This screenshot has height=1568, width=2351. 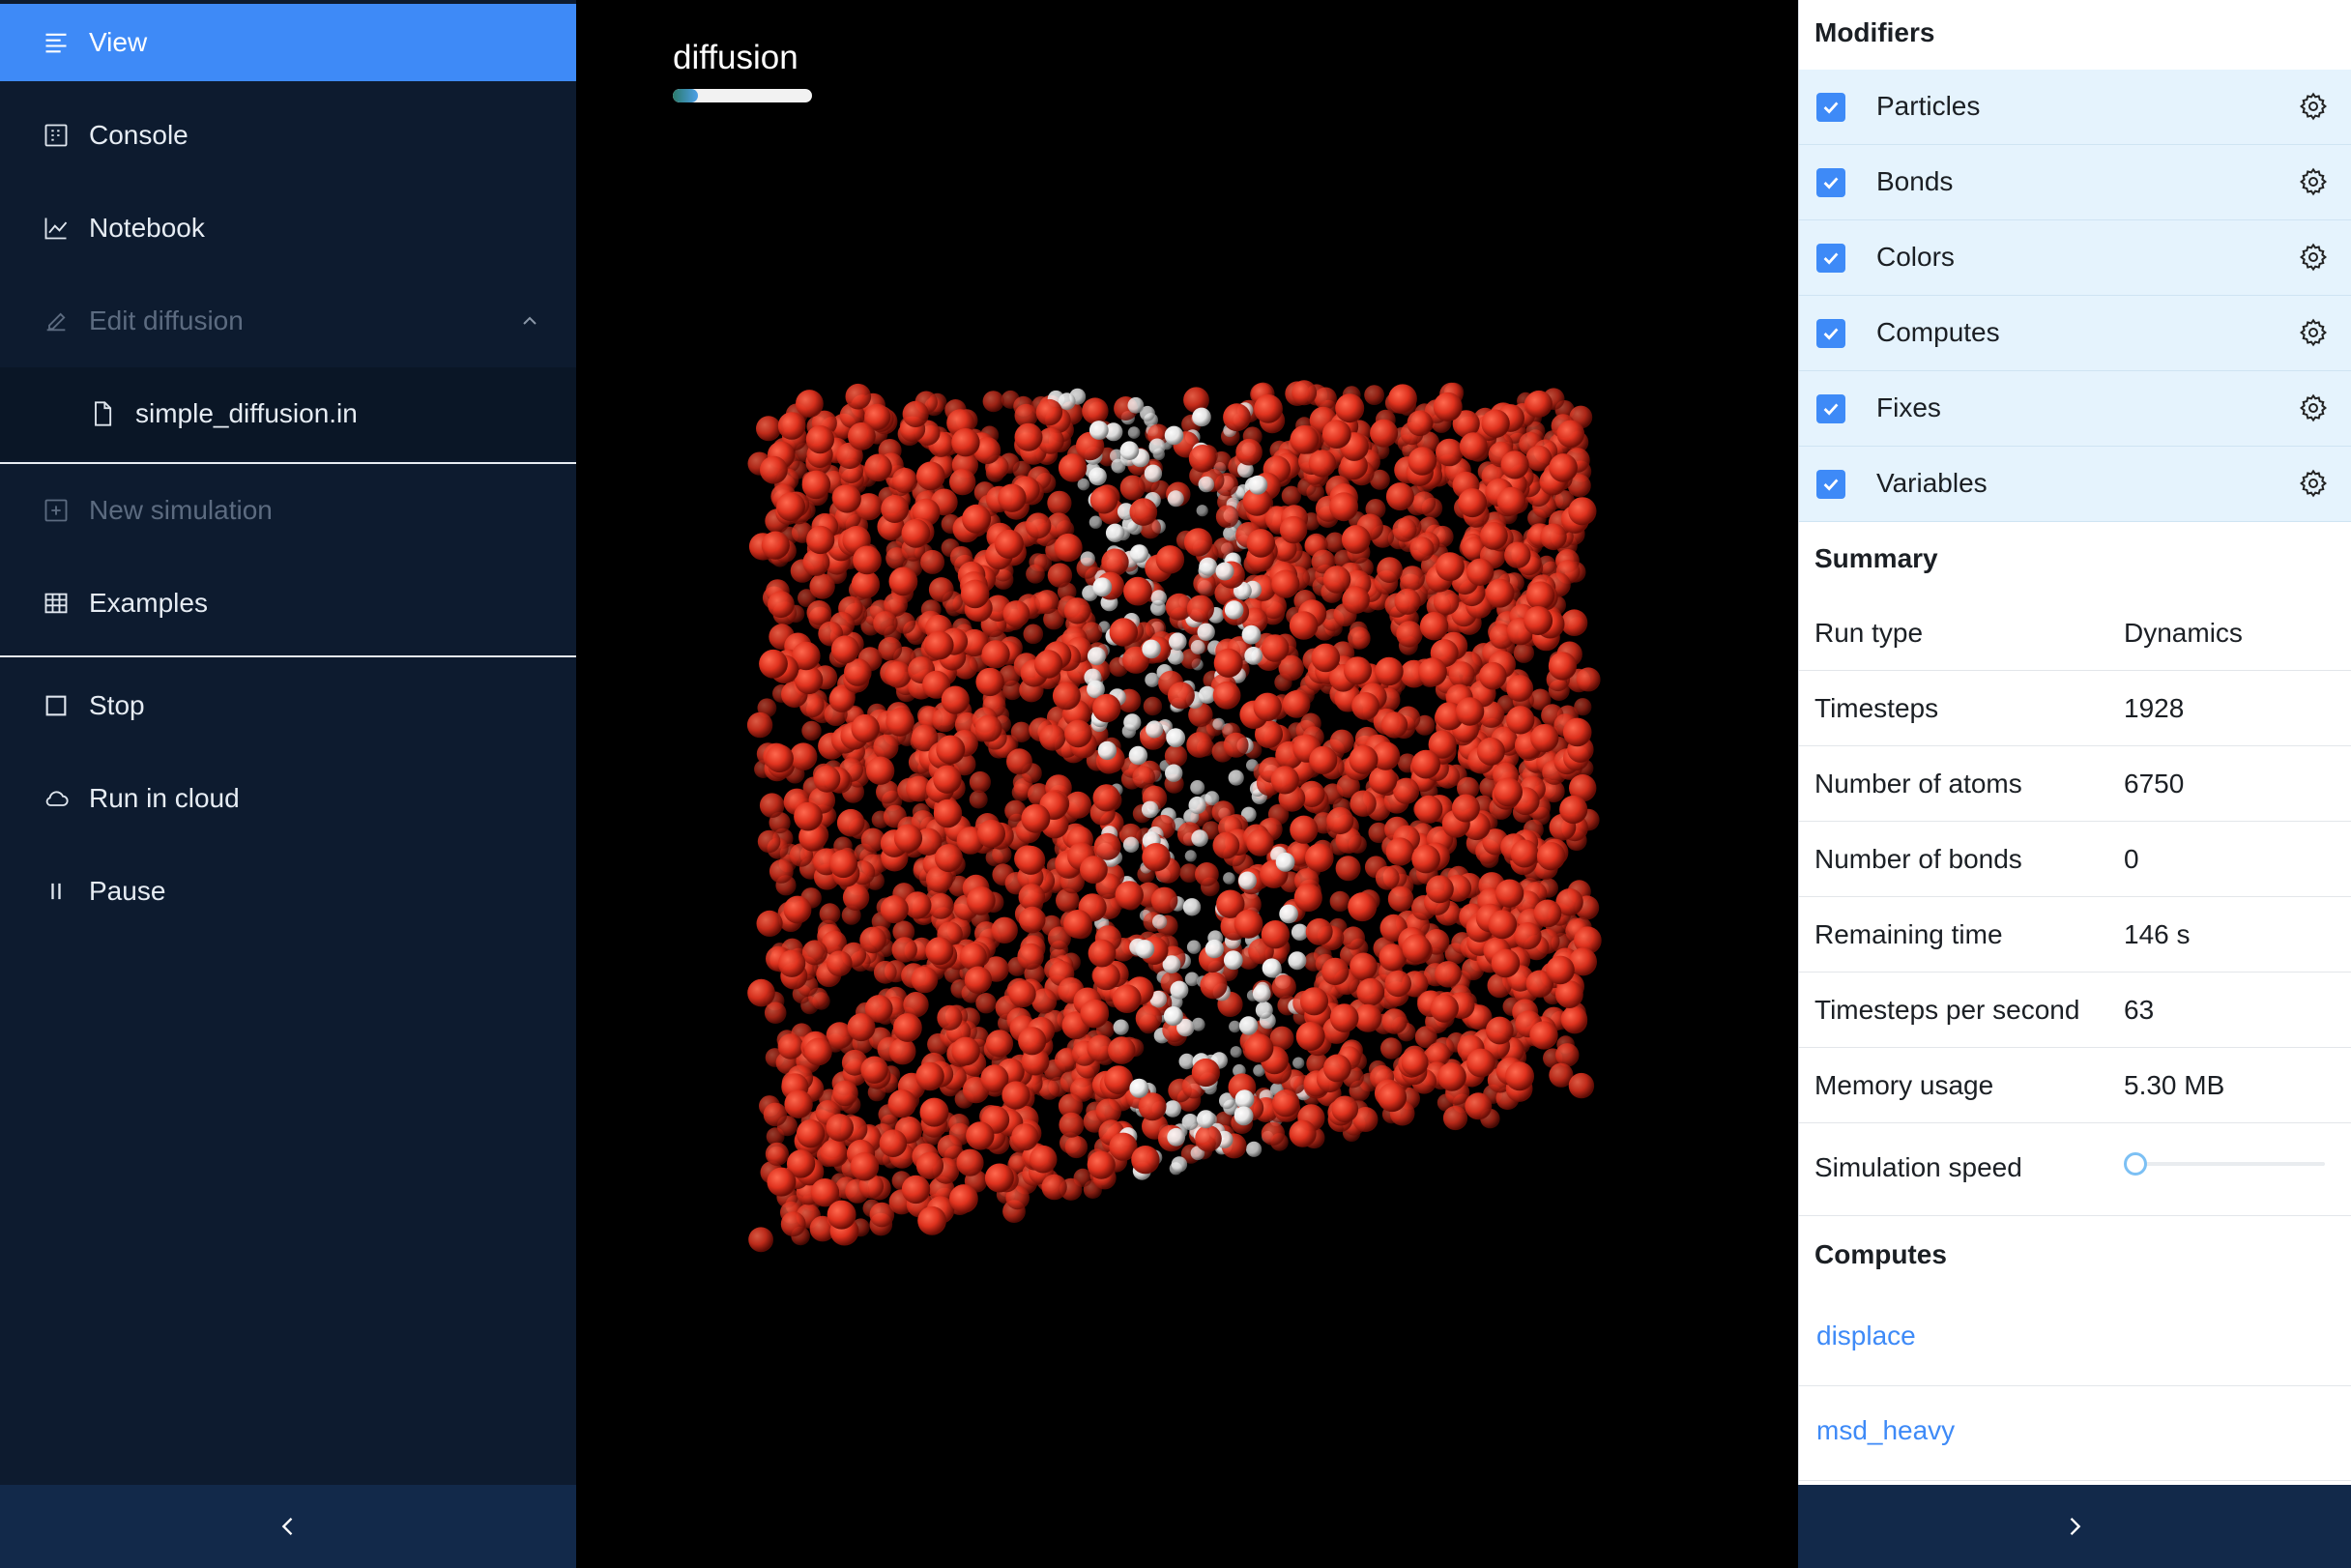 I want to click on modifier-fixes: Fixes, so click(x=2075, y=409).